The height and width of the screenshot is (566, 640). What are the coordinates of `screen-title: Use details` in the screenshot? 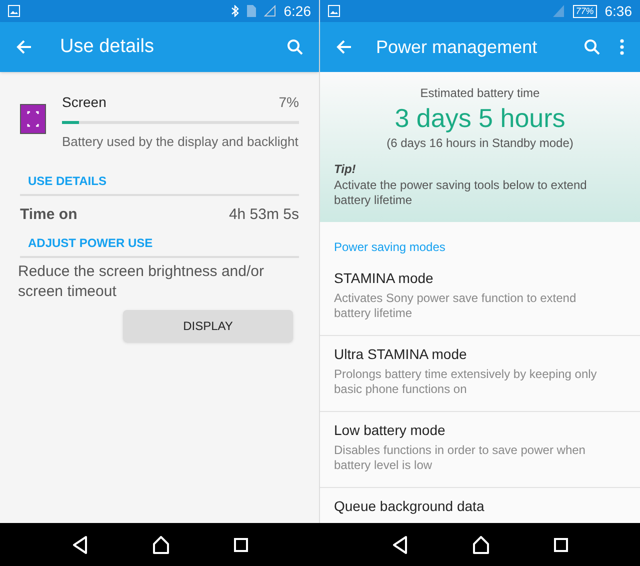 It's located at (107, 46).